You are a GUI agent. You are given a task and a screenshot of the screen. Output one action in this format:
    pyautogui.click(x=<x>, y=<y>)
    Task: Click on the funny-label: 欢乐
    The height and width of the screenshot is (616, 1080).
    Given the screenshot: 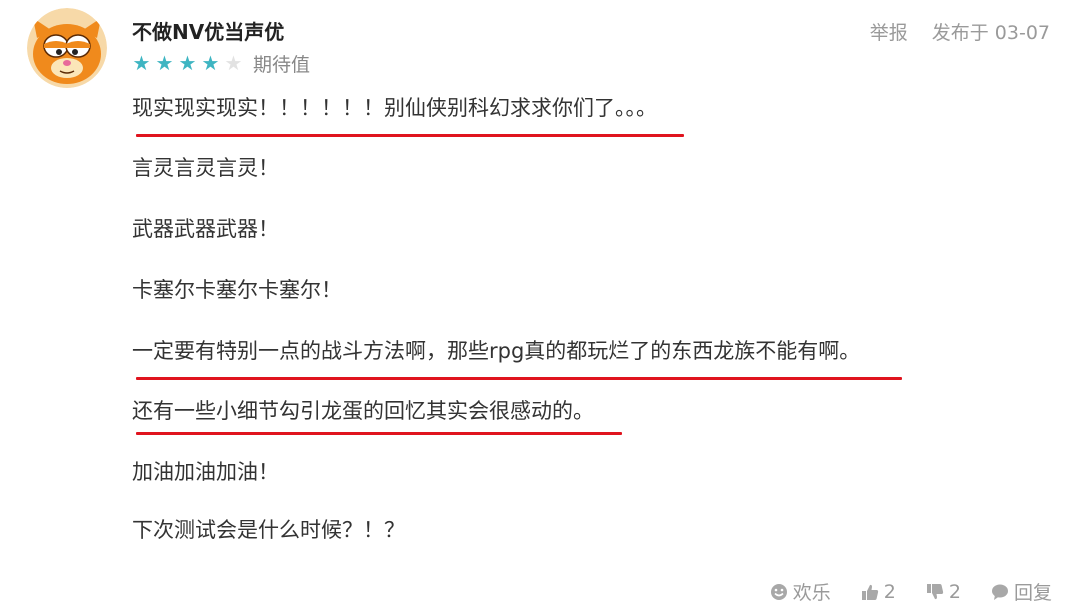 What is the action you would take?
    pyautogui.click(x=811, y=593)
    